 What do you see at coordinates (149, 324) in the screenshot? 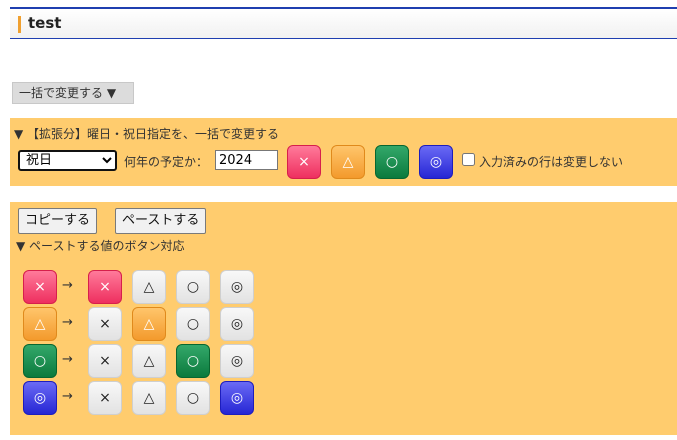
I see `map-triangle-to-triangle: △` at bounding box center [149, 324].